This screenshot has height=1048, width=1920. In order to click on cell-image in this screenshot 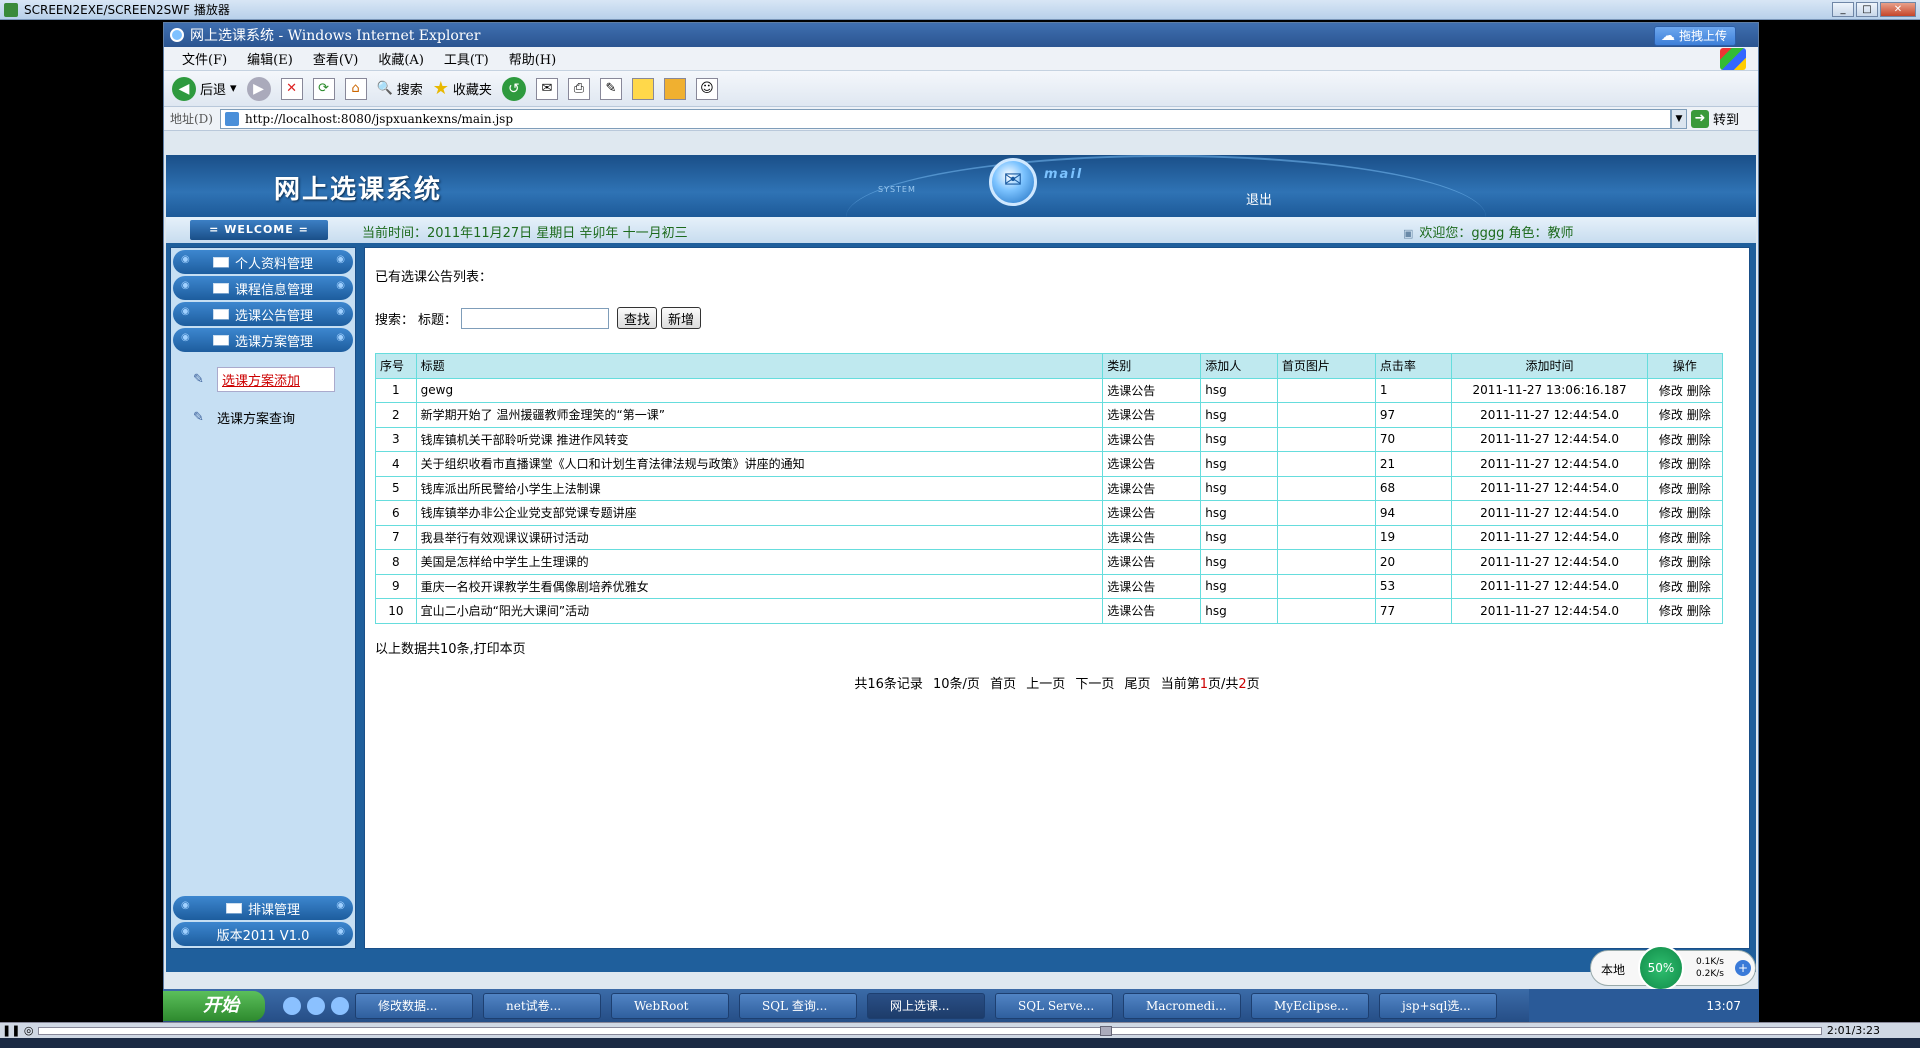, I will do `click(1326, 586)`.